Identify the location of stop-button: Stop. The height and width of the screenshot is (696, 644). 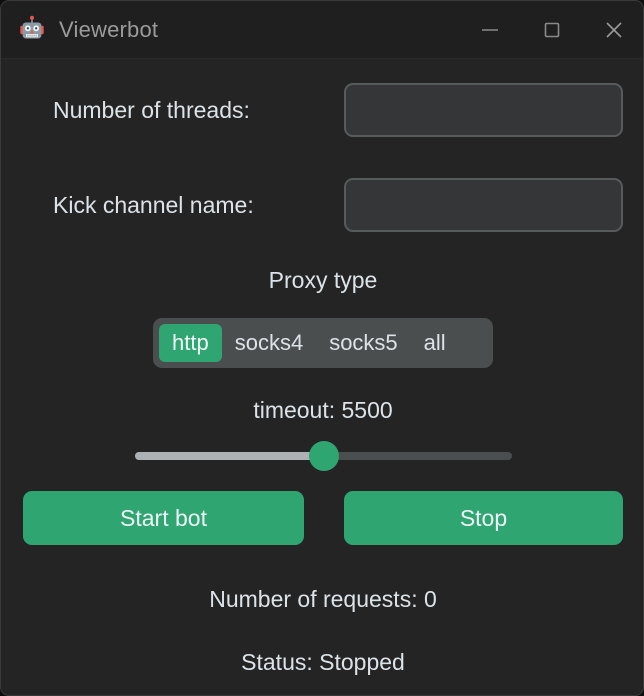
(483, 518).